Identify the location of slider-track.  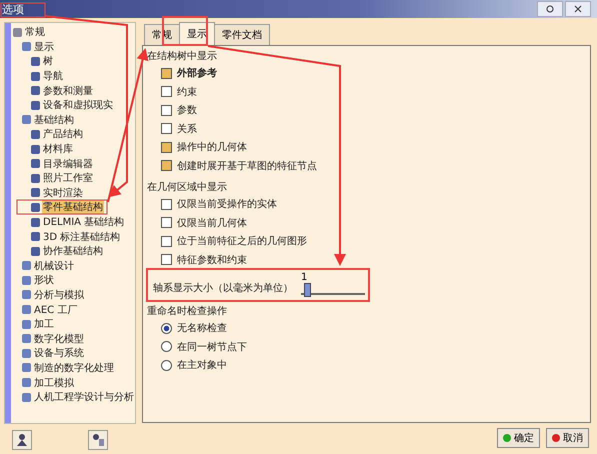
(333, 289).